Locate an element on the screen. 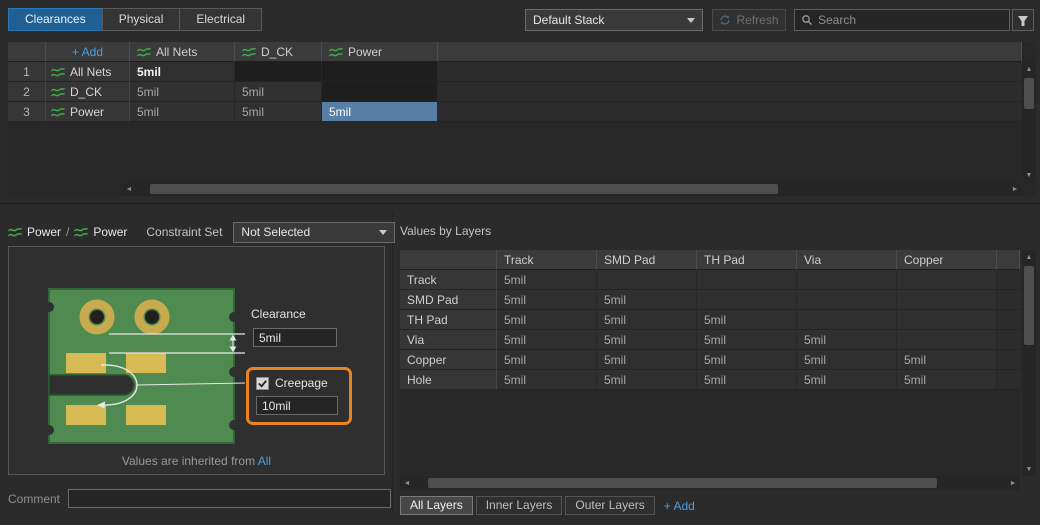 The width and height of the screenshot is (1040, 525). creepage-checkbox is located at coordinates (262, 383).